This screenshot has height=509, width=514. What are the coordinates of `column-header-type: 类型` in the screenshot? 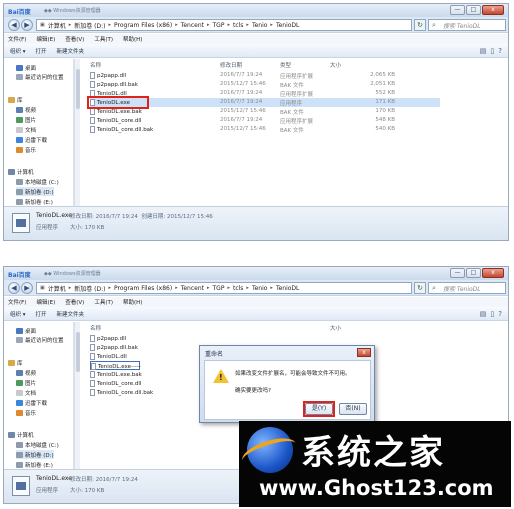 It's located at (285, 65).